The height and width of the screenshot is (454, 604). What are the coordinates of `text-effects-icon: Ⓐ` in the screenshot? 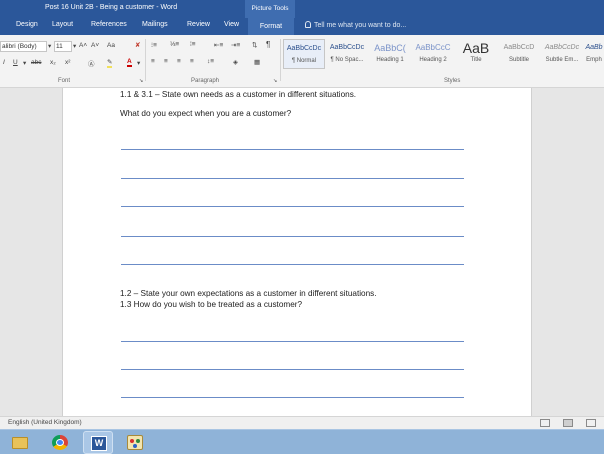 It's located at (91, 63).